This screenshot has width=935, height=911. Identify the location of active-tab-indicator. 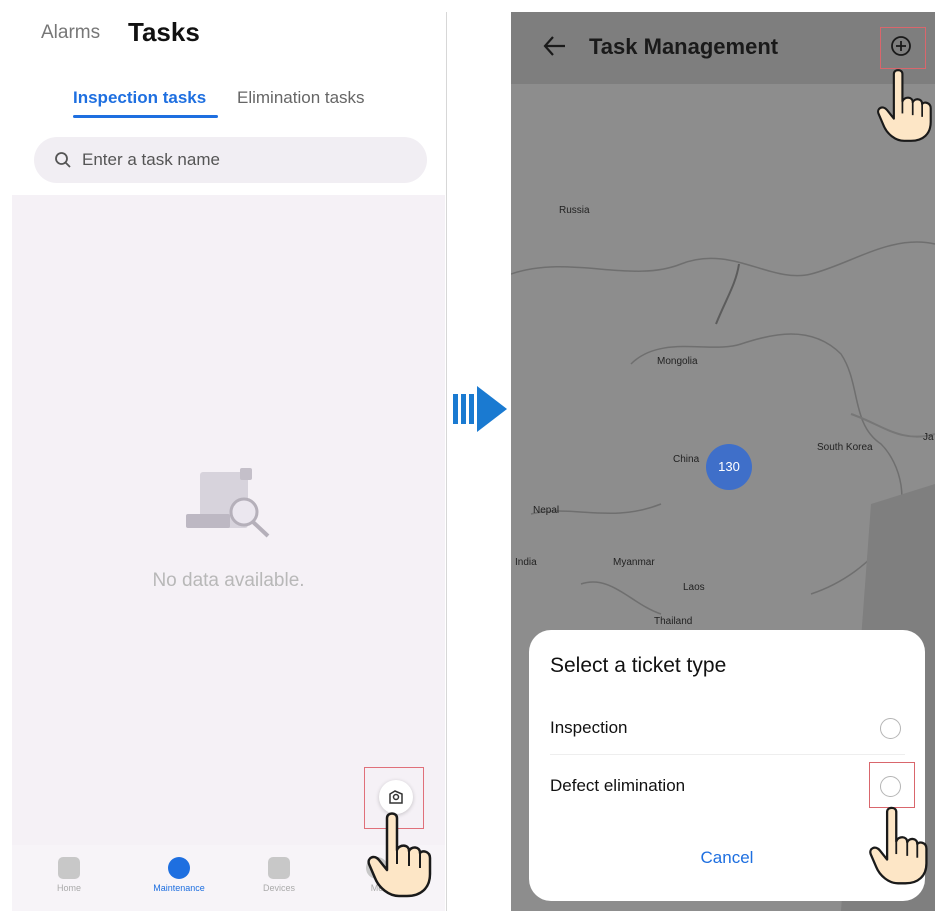
(145, 116).